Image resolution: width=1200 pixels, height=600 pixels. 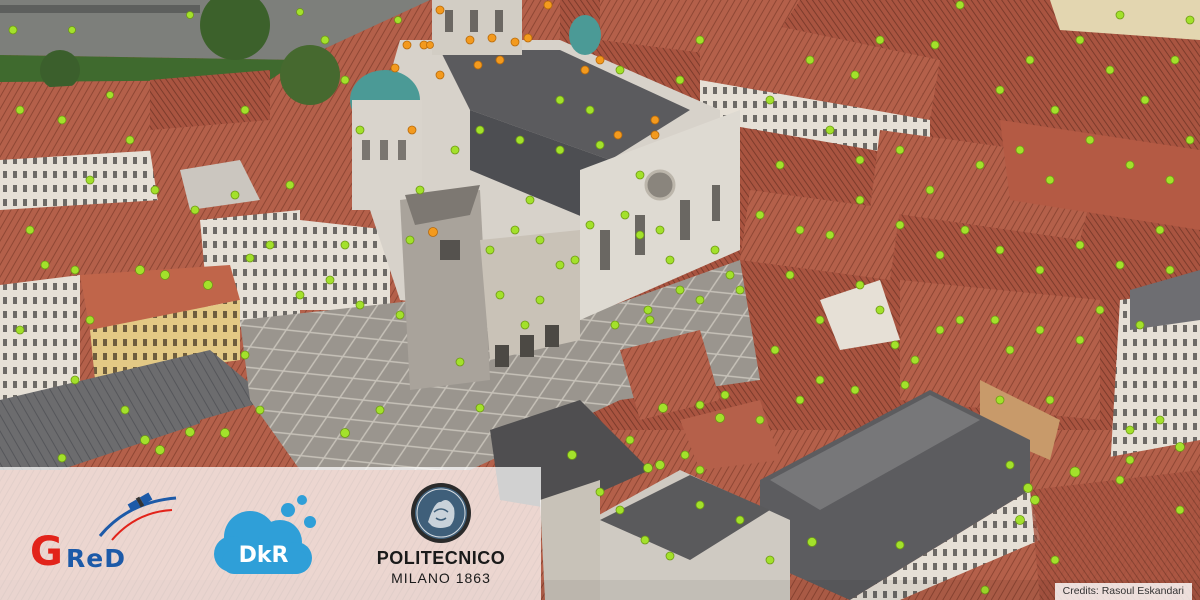 I want to click on dkr-text: DkR, so click(x=263, y=555).